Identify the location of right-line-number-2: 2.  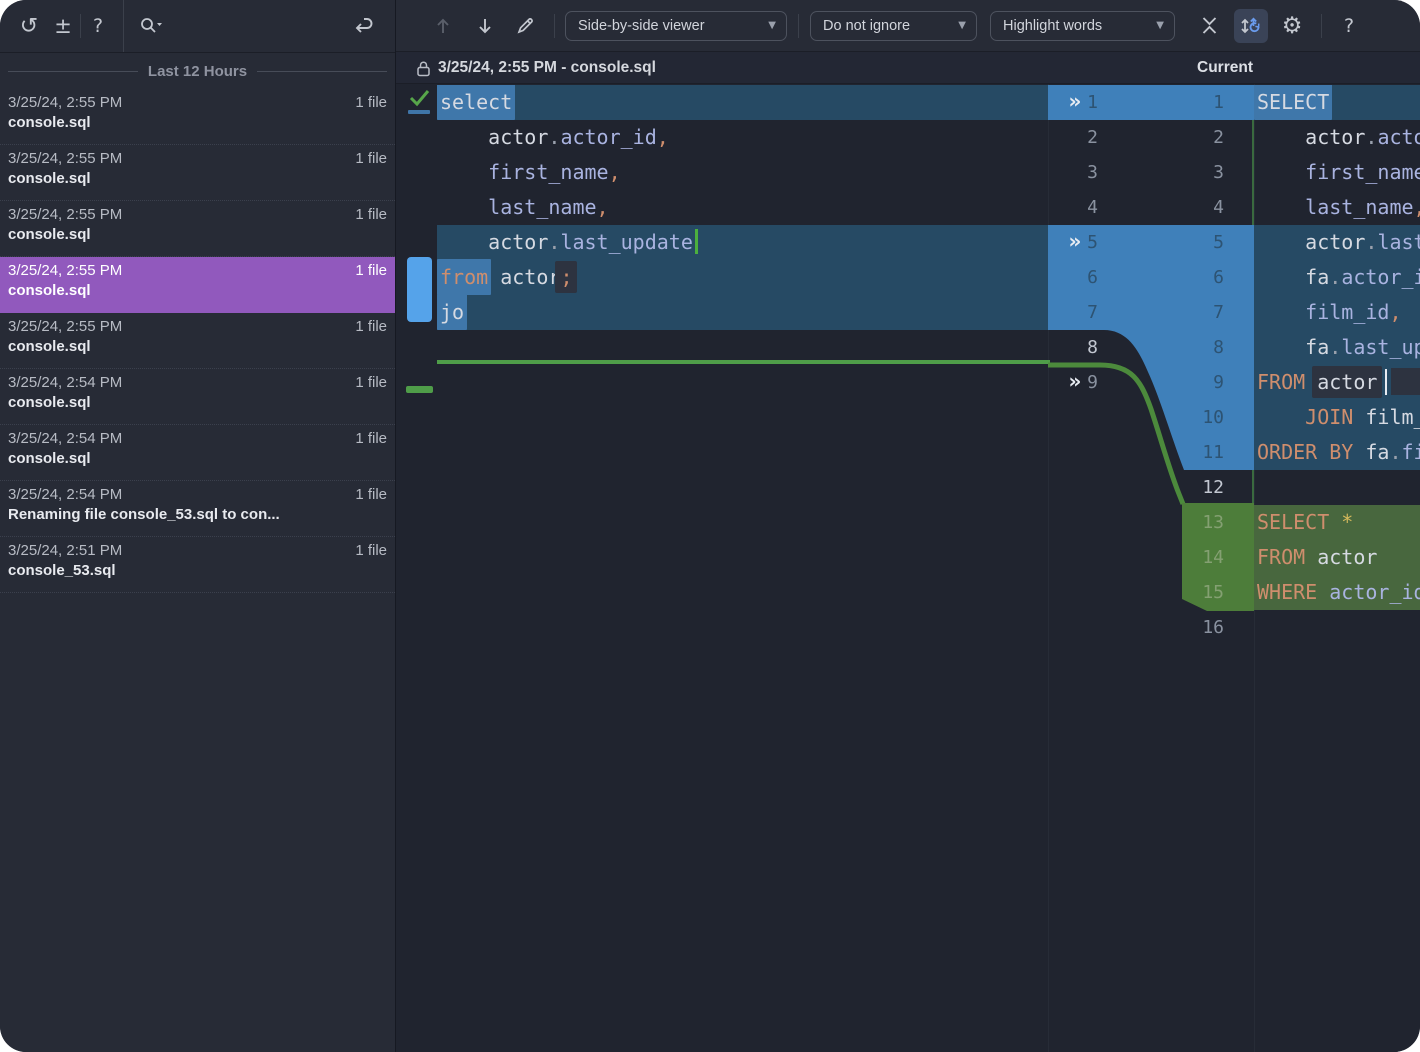
(1218, 137).